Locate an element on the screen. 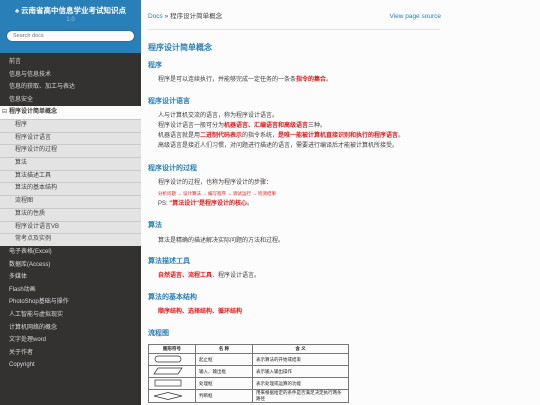  nav-item: Copyright is located at coordinates (70, 365).